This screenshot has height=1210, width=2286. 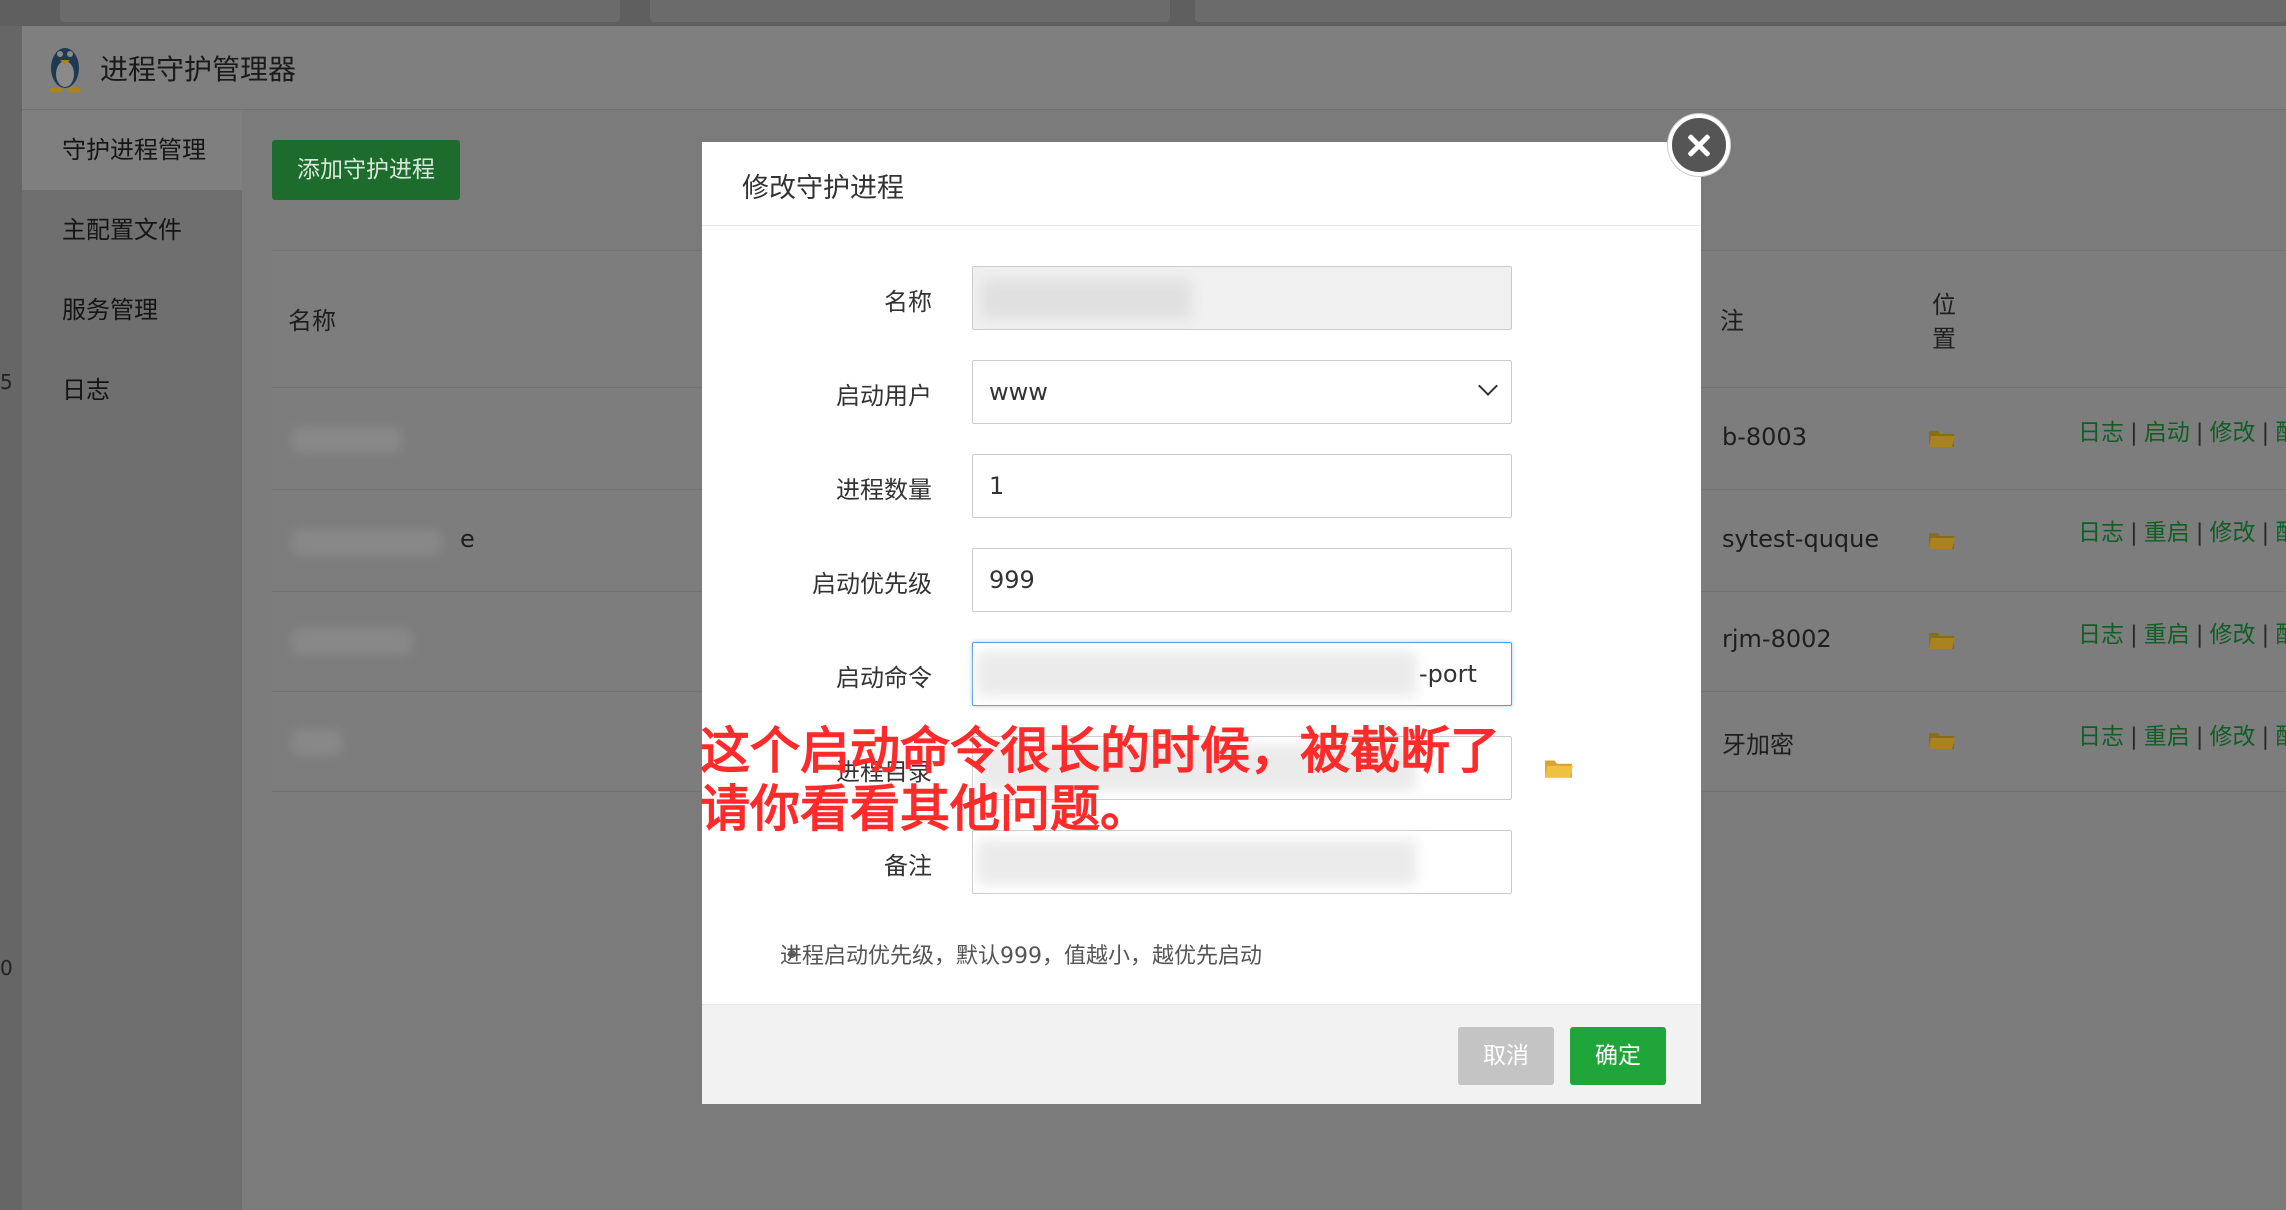 I want to click on note-input, so click(x=1242, y=862).